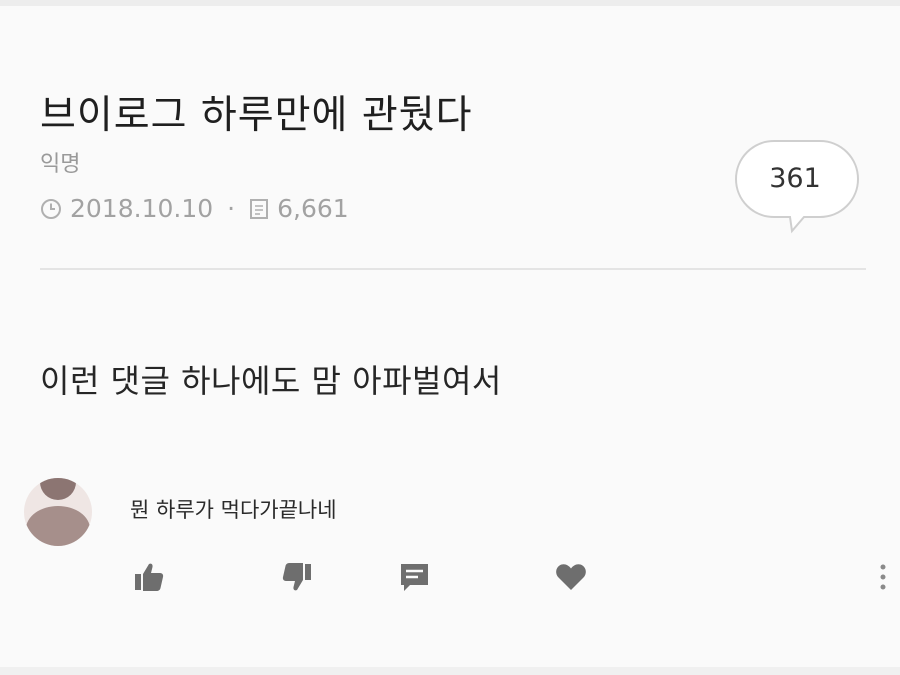 The height and width of the screenshot is (675, 900). What do you see at coordinates (149, 577) in the screenshot?
I see `thumbs-up-icon` at bounding box center [149, 577].